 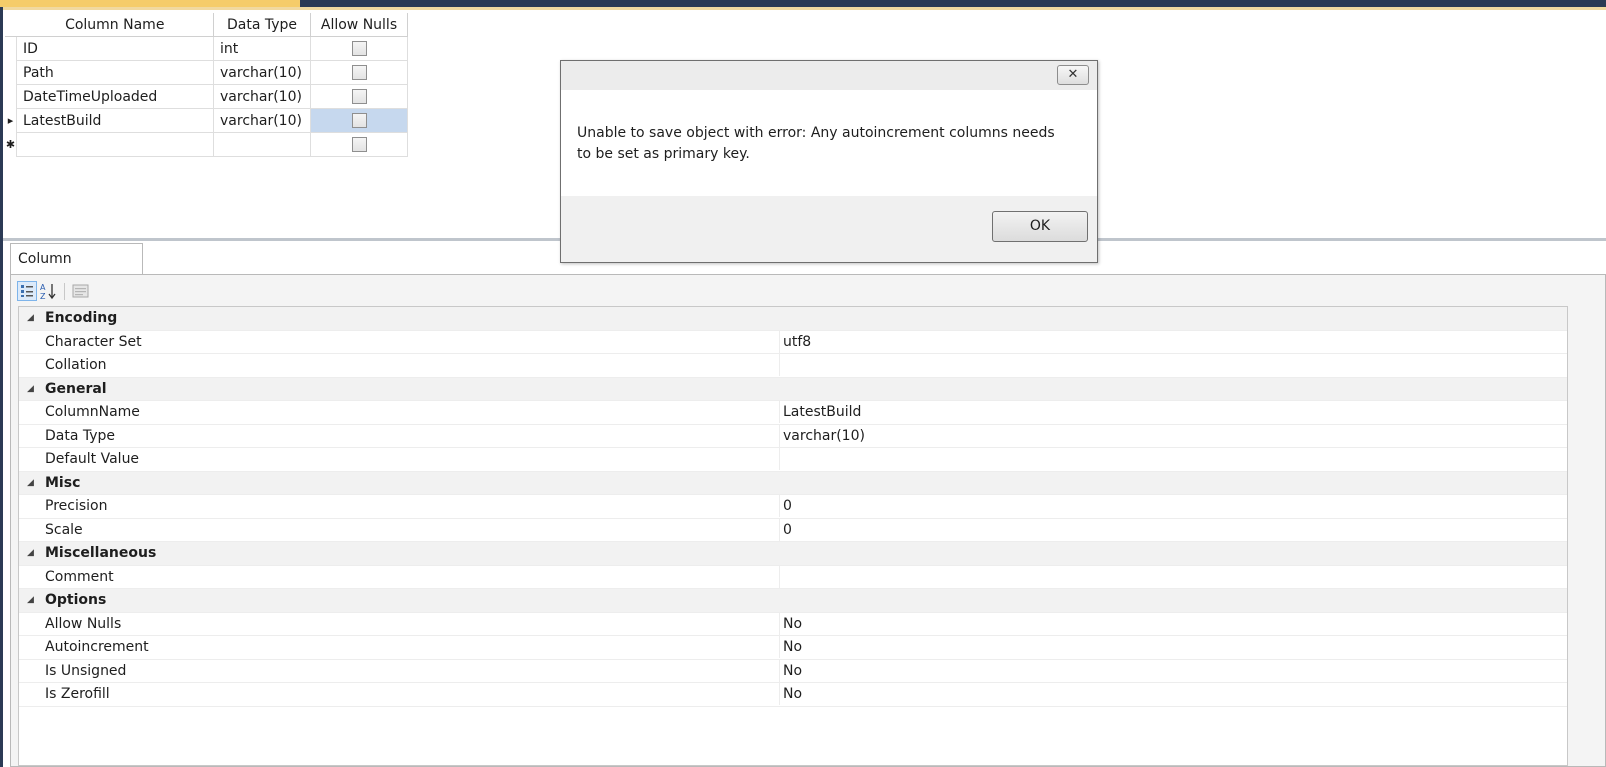 What do you see at coordinates (262, 25) in the screenshot?
I see `data-type-header: Data Type` at bounding box center [262, 25].